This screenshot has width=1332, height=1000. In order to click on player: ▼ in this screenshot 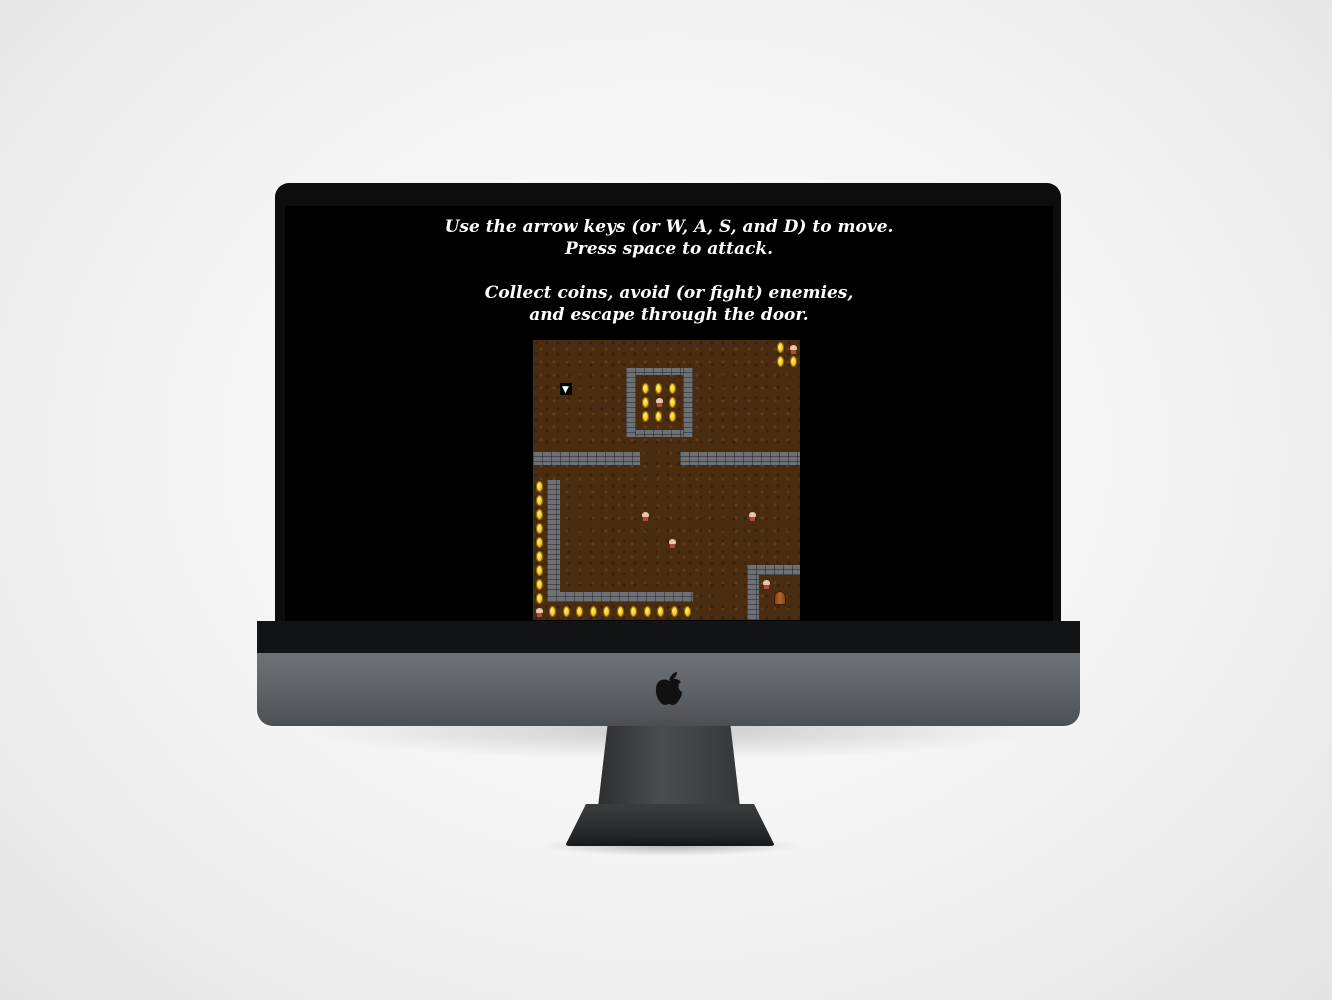, I will do `click(566, 389)`.